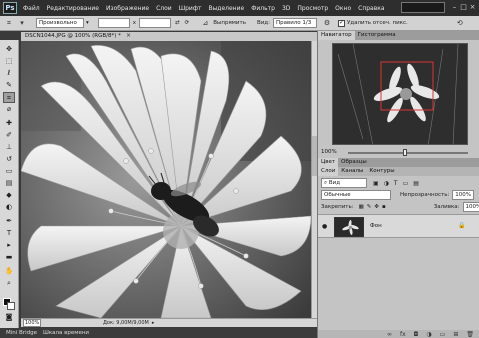 The image size is (479, 338). I want to click on height-input, so click(155, 23).